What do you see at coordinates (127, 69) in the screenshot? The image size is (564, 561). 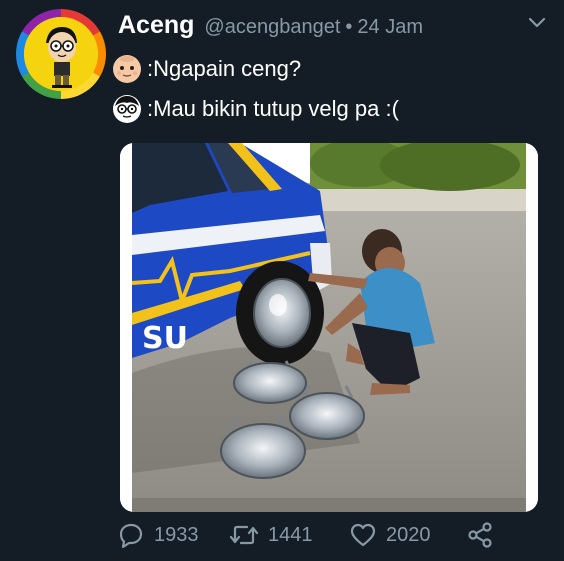 I see `baby-face-emoji-icon` at bounding box center [127, 69].